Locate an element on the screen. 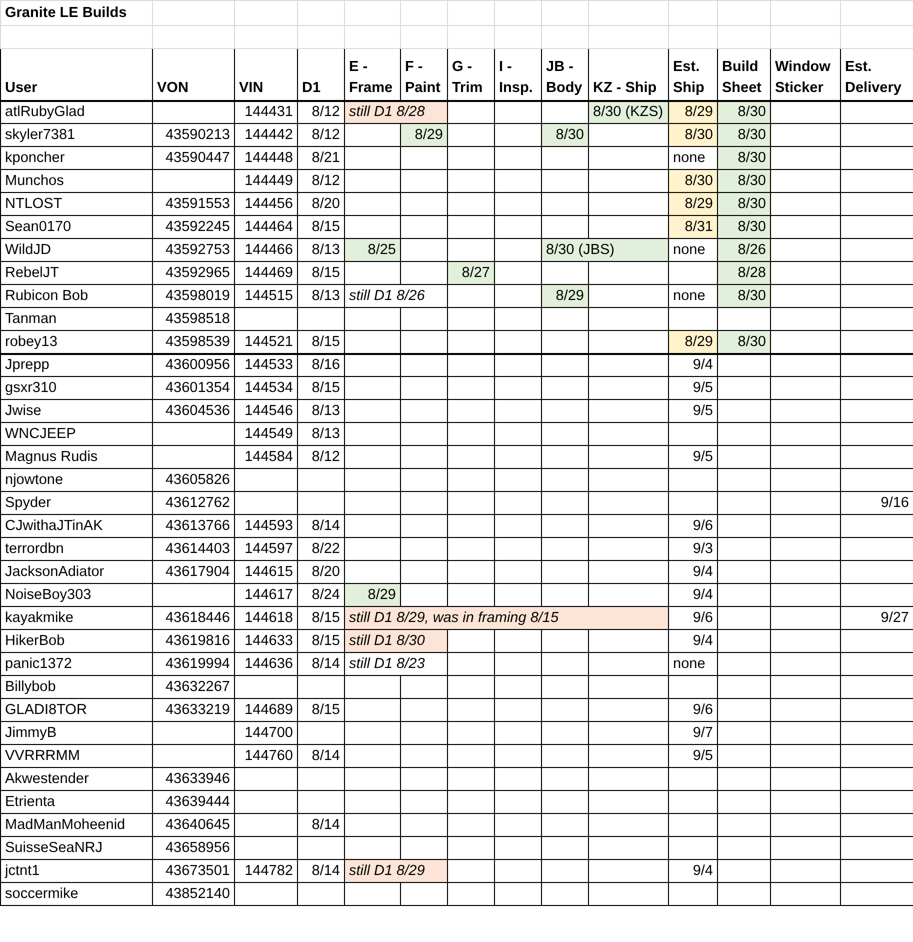 The image size is (913, 942). table-cell: 144466 is located at coordinates (268, 250).